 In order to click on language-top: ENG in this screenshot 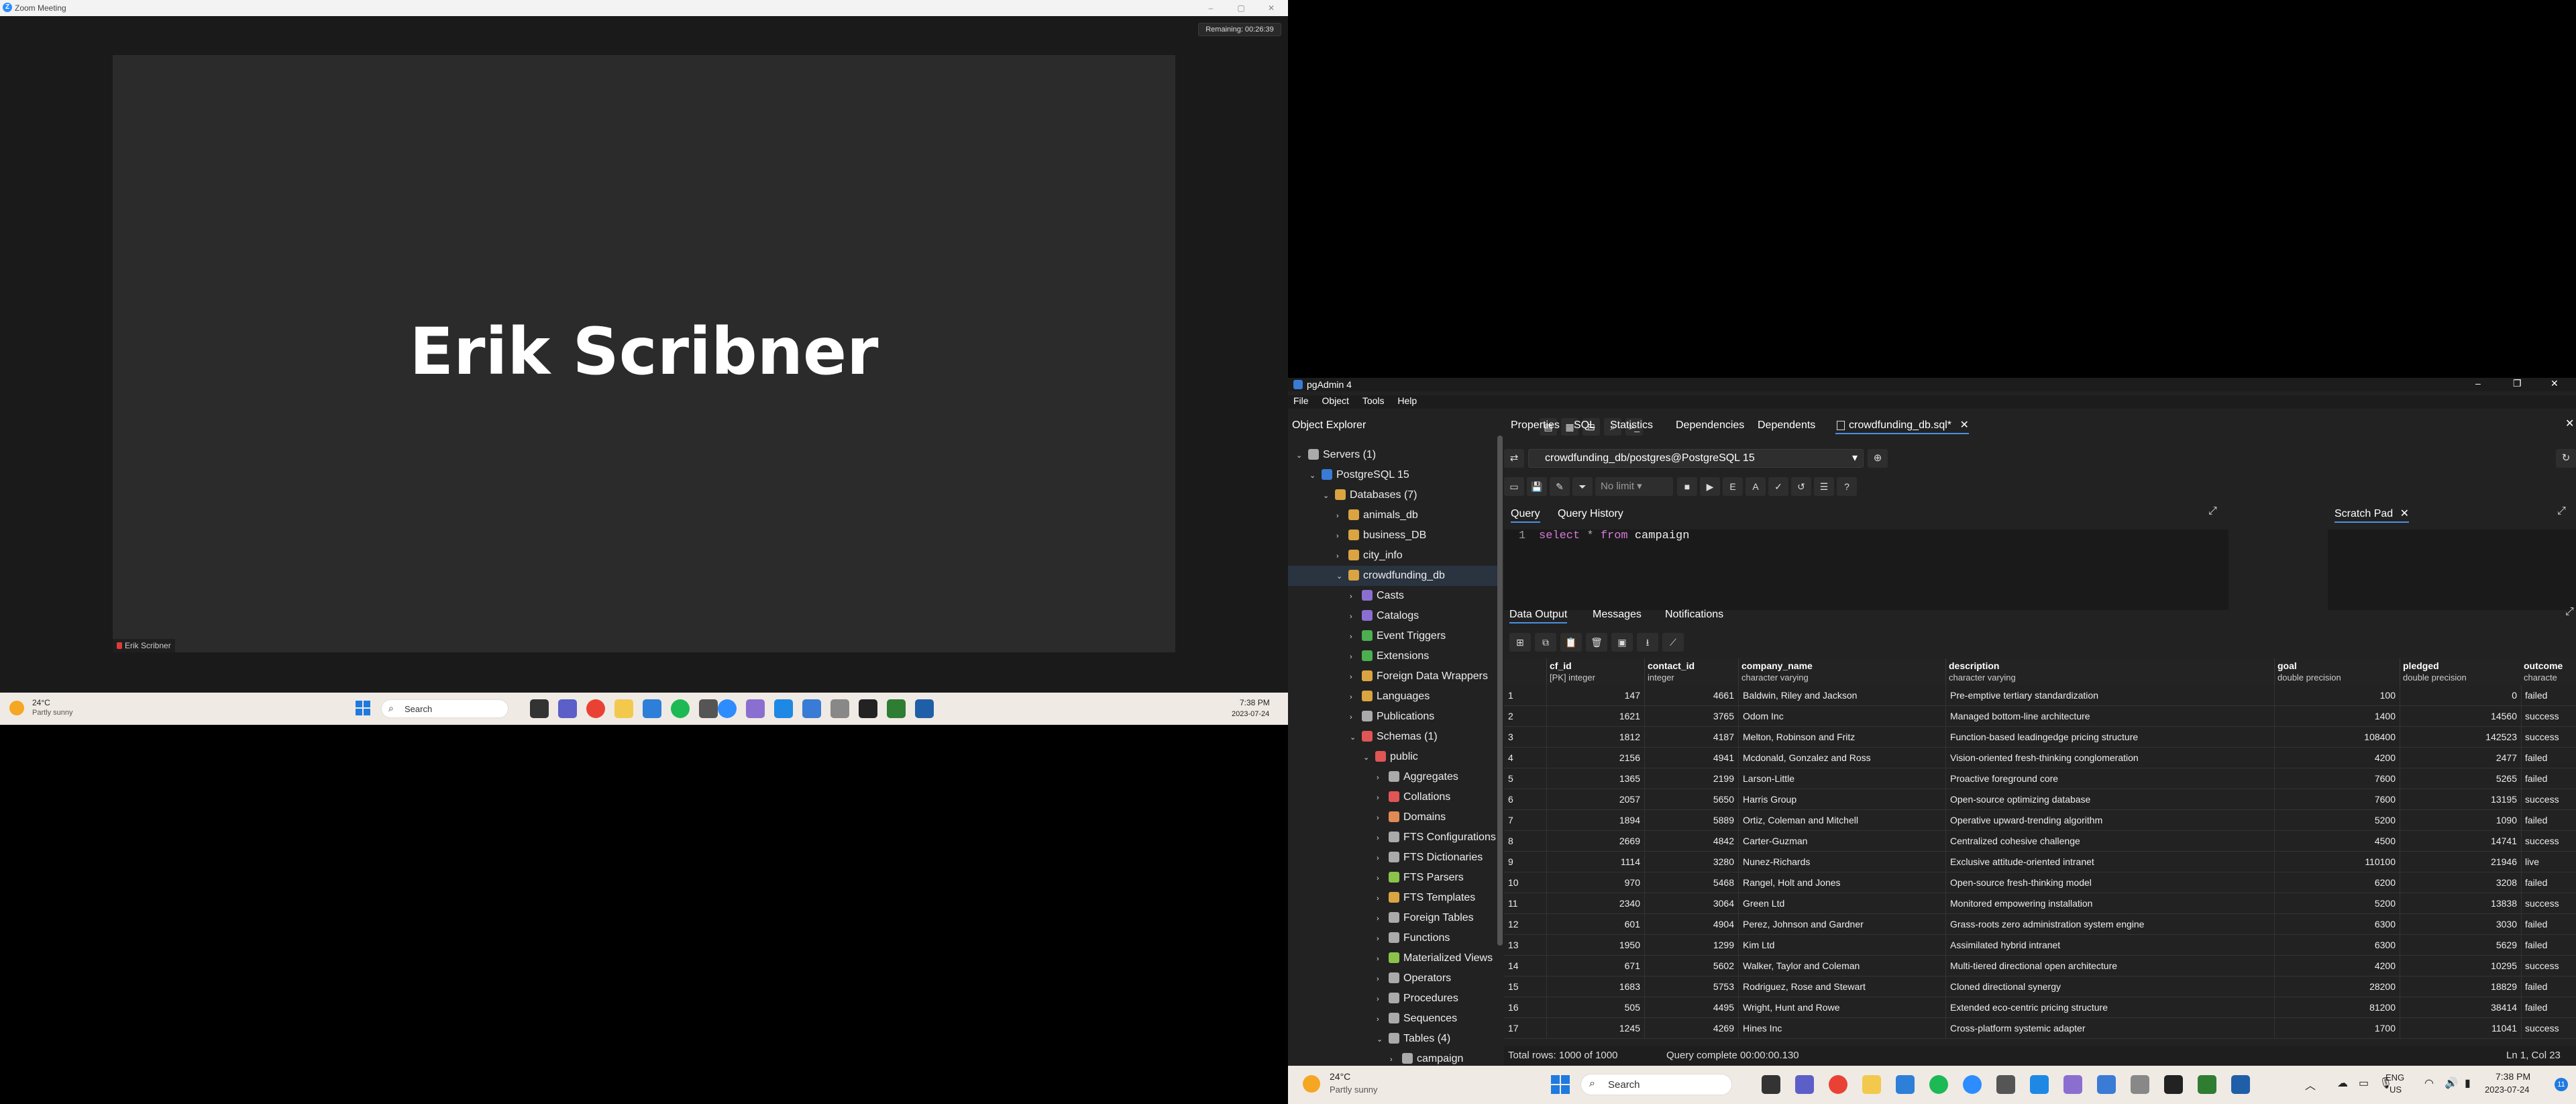, I will do `click(2394, 1077)`.